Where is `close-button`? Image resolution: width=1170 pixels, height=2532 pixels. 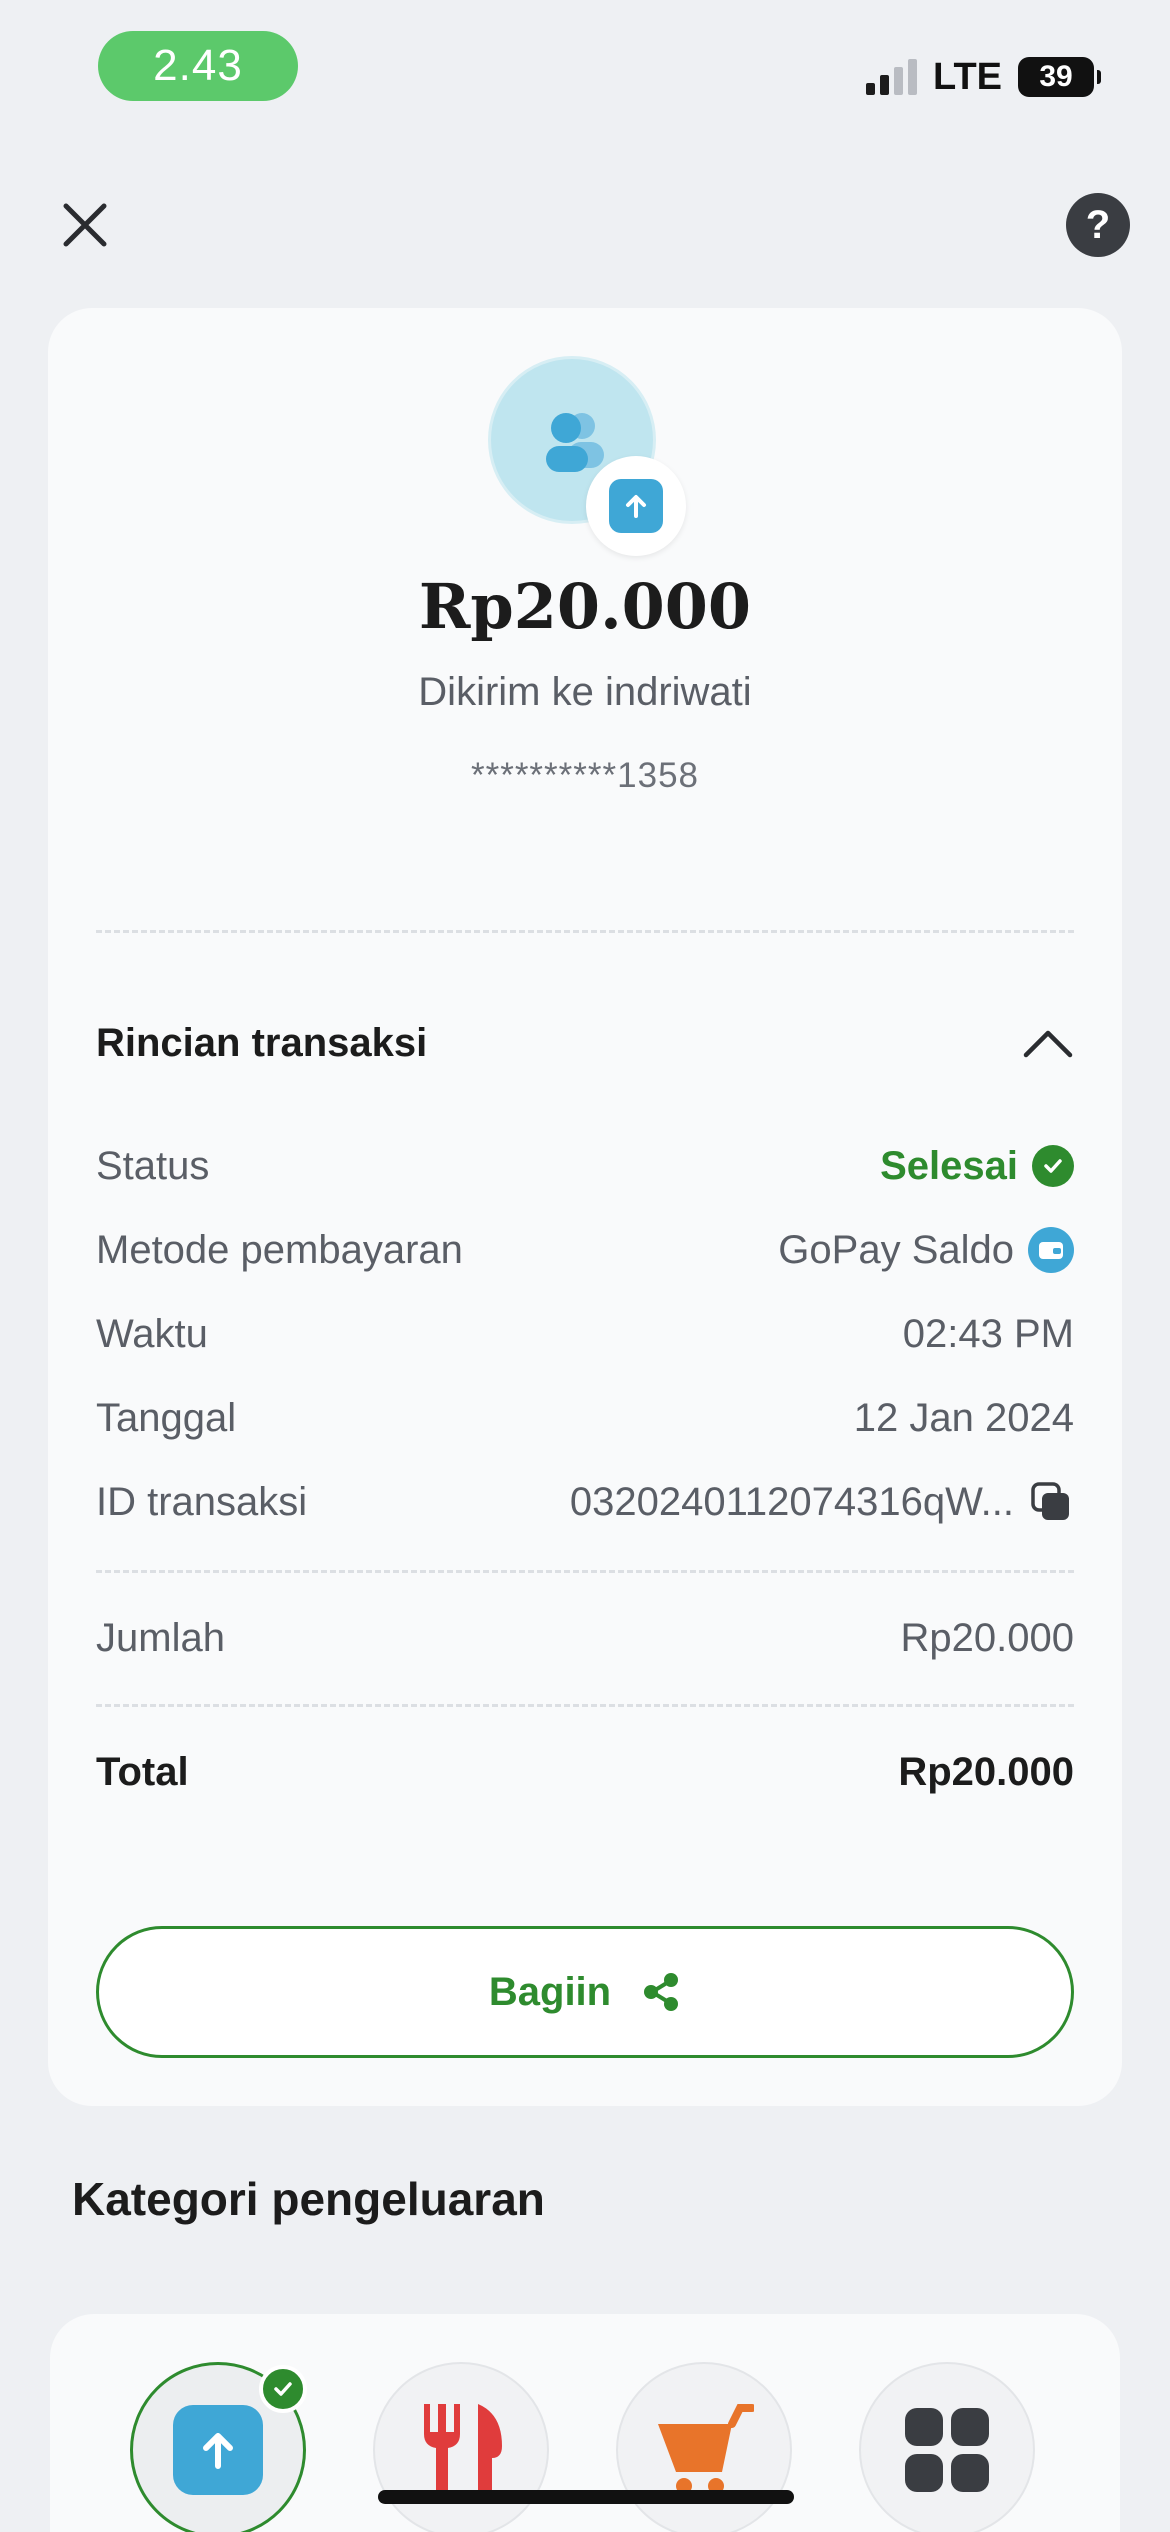
close-button is located at coordinates (85, 225).